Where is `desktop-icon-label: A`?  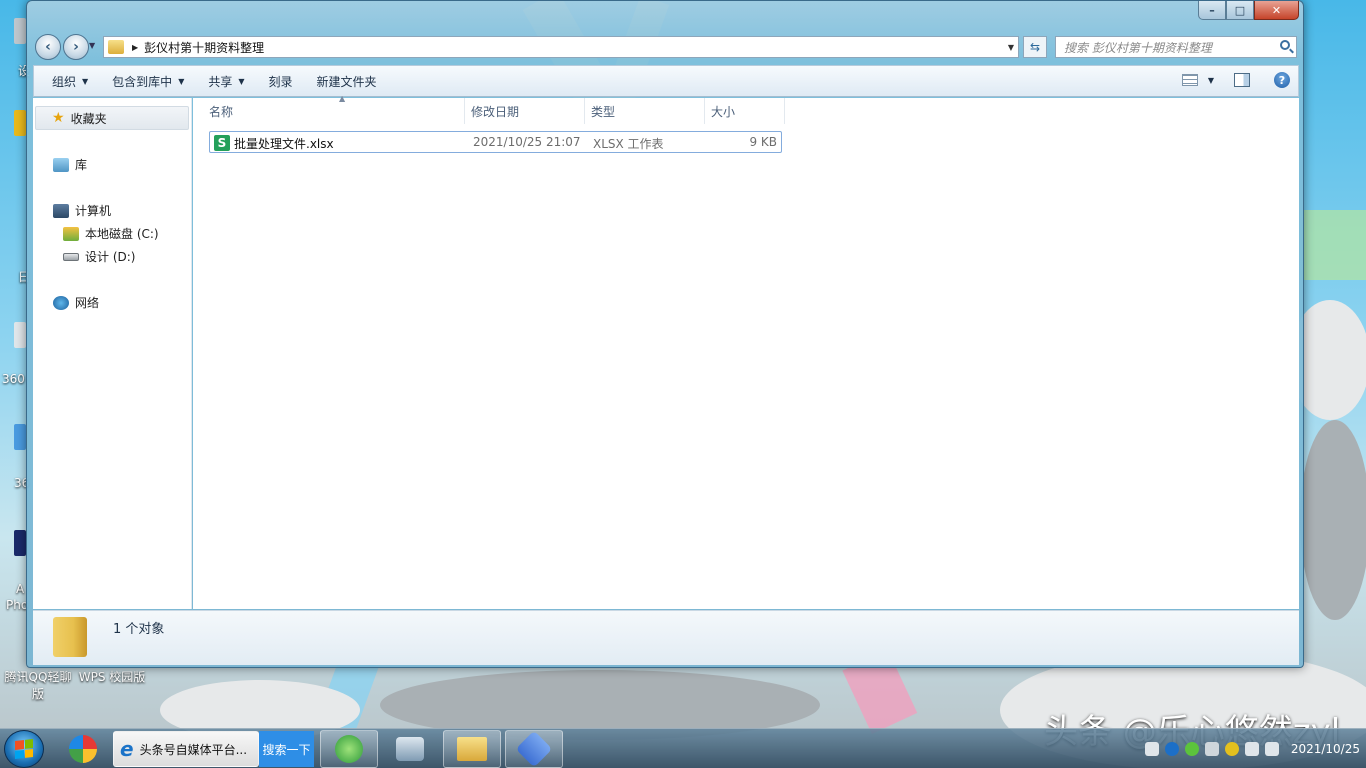
desktop-icon-label: A is located at coordinates (20, 589).